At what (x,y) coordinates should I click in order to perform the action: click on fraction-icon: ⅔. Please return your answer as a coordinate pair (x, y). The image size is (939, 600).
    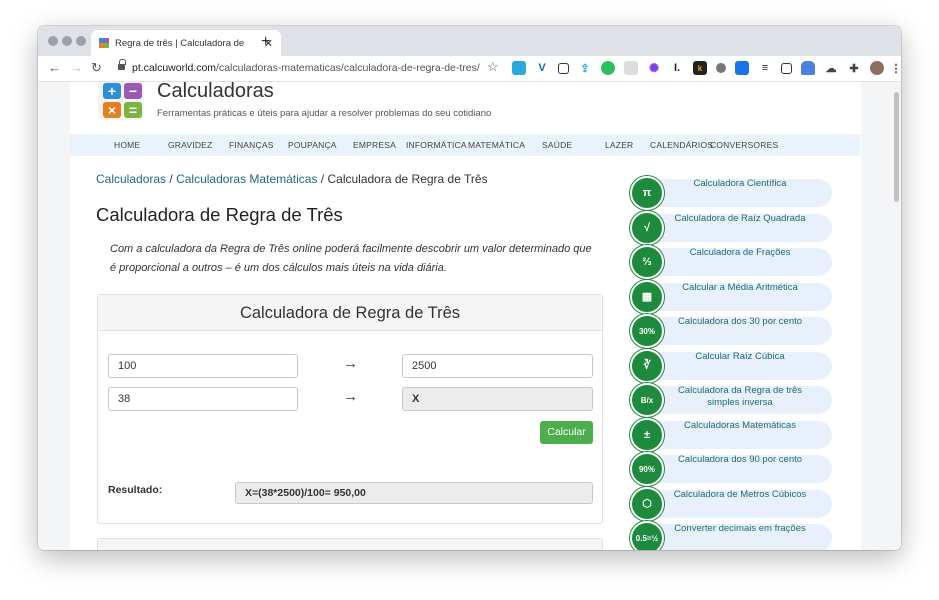
    Looking at the image, I should click on (647, 262).